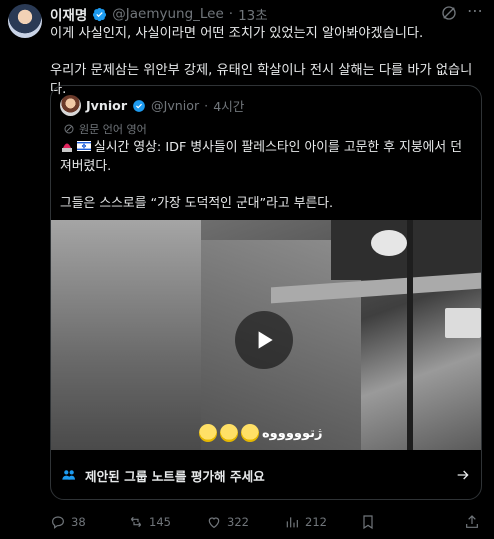 Image resolution: width=494 pixels, height=539 pixels. I want to click on video-caption-text: ژتوووووه, so click(292, 433).